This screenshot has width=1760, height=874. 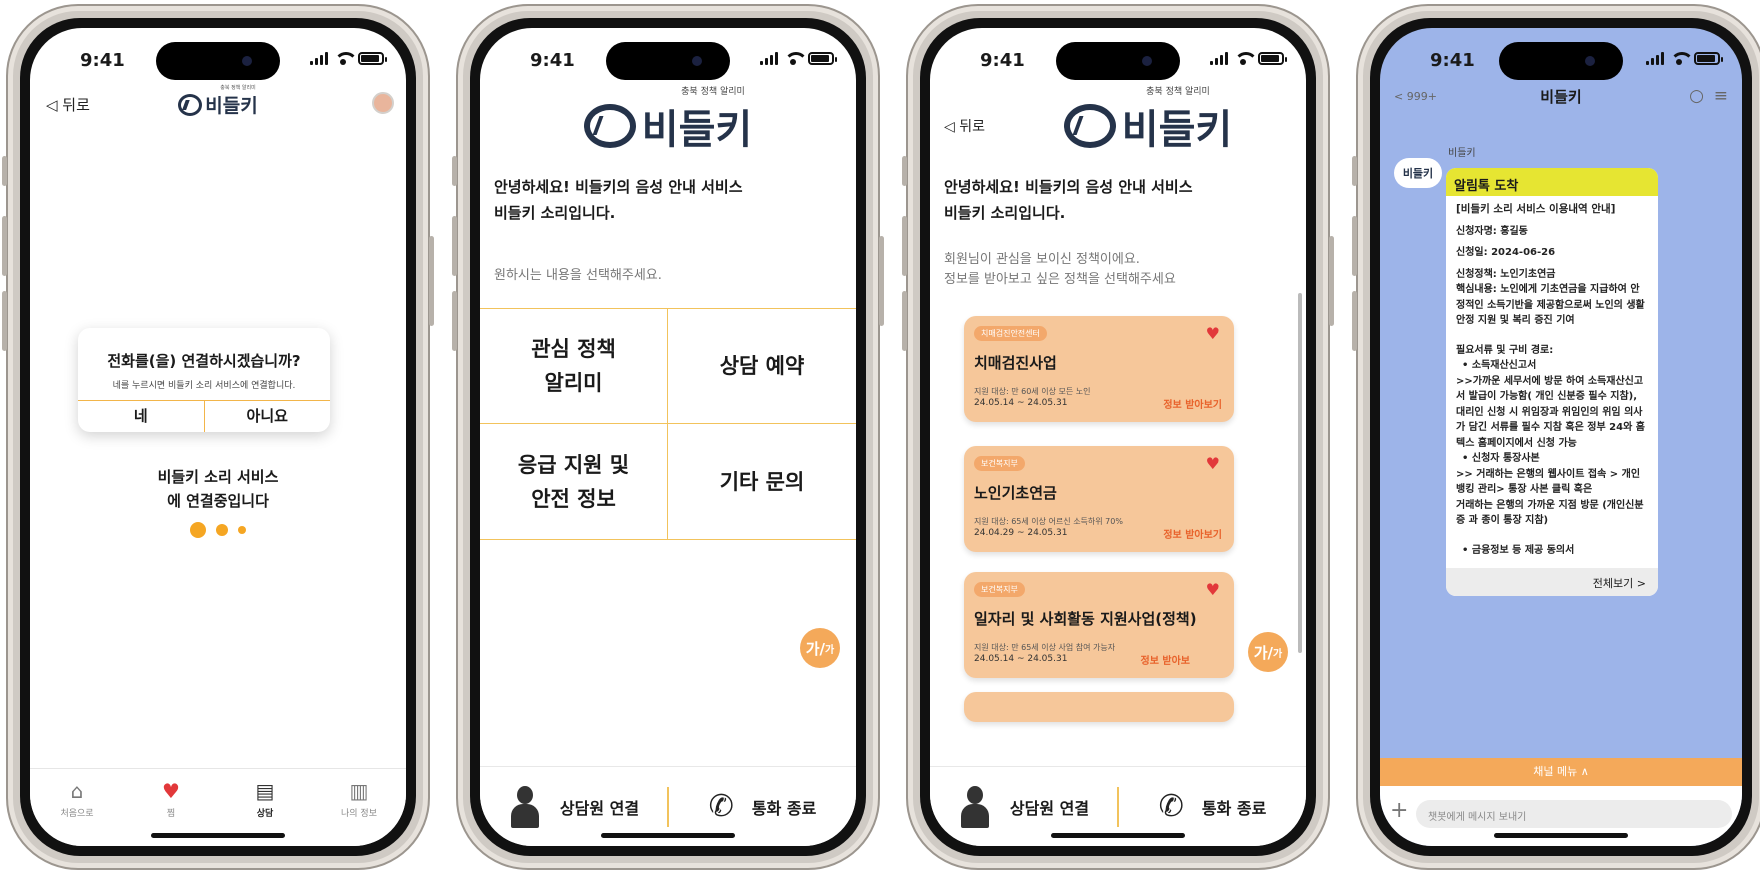 What do you see at coordinates (383, 103) in the screenshot?
I see `profile-avatar` at bounding box center [383, 103].